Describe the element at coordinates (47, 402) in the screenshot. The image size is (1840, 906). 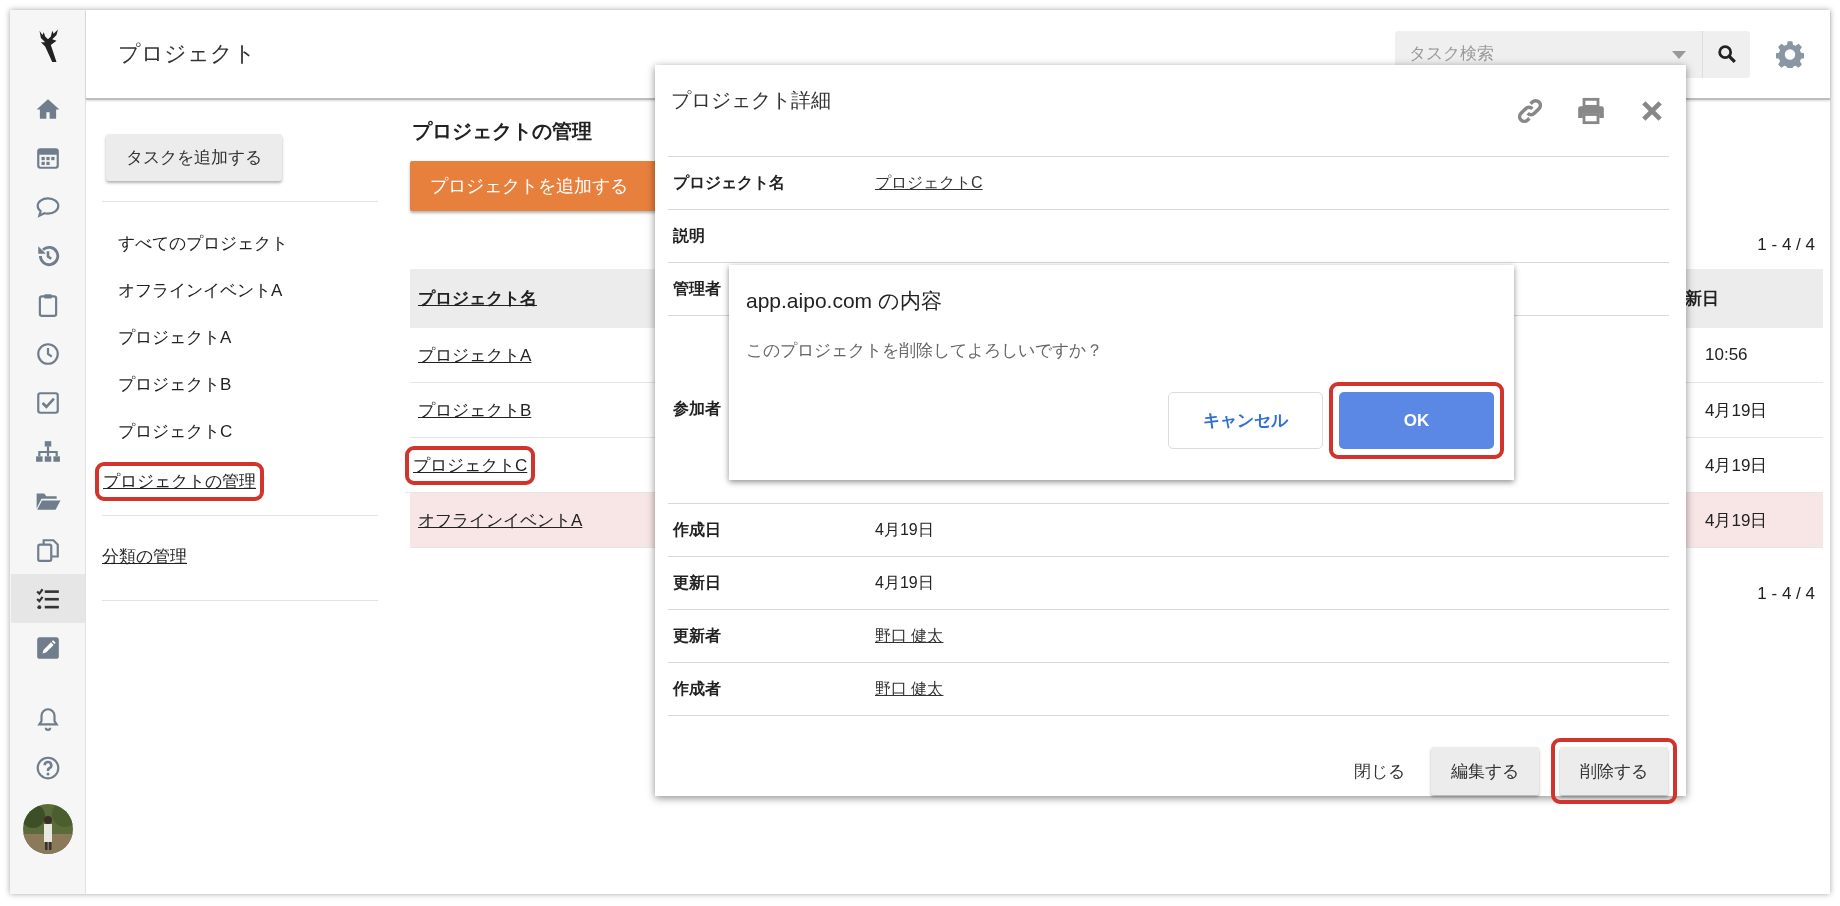
I see `checkbox-icon` at that location.